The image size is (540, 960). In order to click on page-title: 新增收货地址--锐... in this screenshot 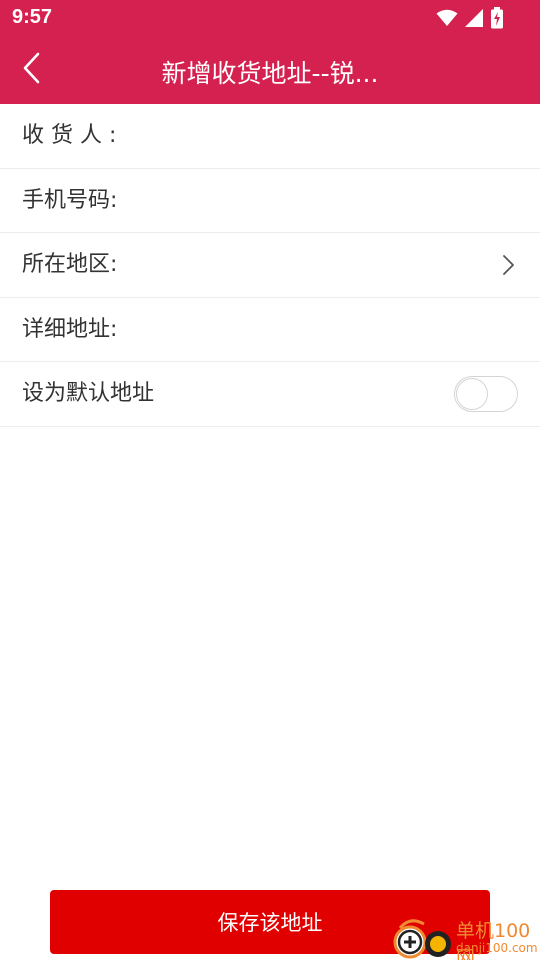, I will do `click(270, 73)`.